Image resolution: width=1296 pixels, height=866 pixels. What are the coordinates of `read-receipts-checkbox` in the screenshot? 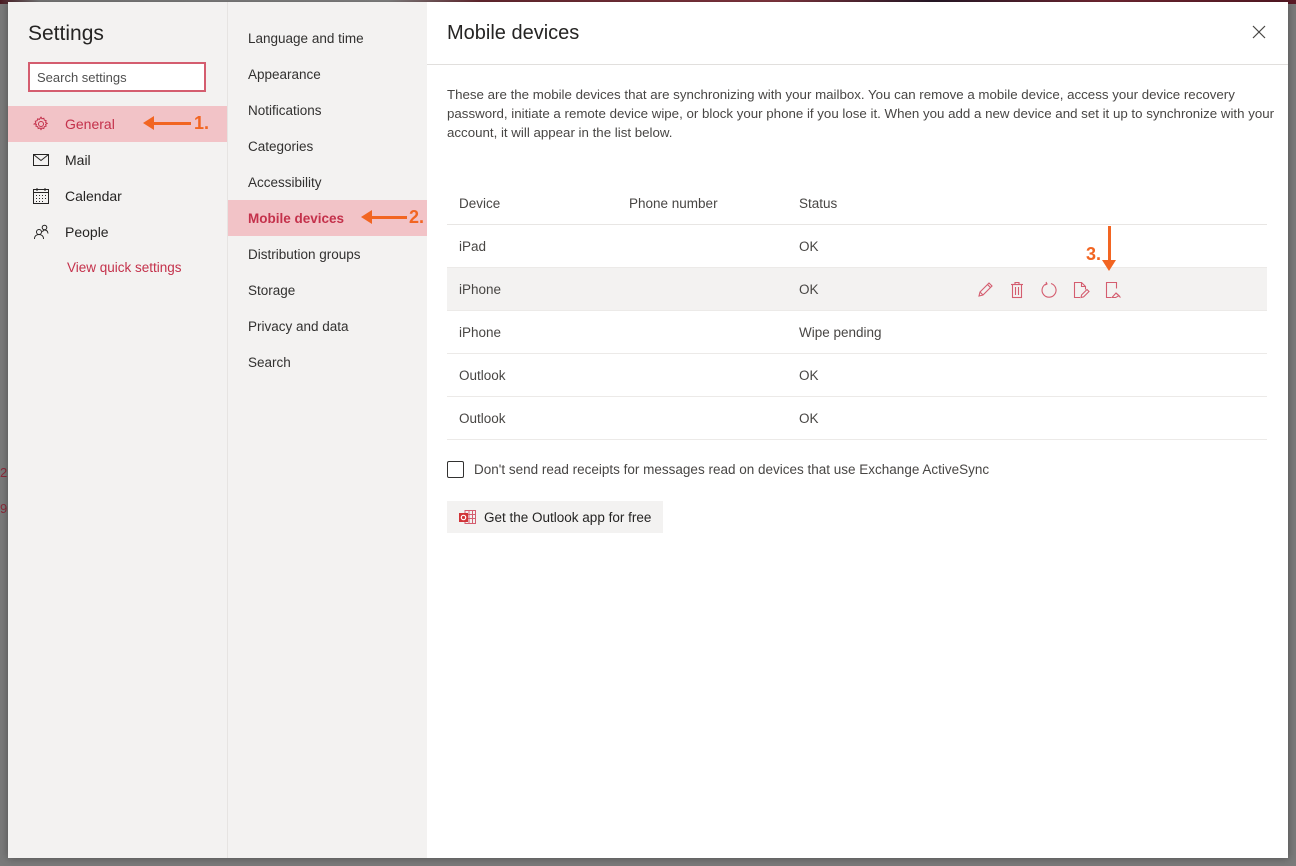 It's located at (455, 469).